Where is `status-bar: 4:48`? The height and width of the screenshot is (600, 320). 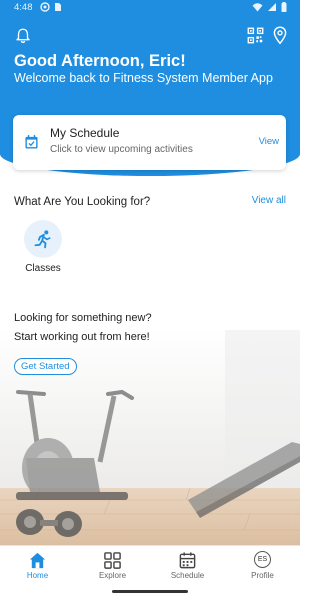
status-bar: 4:48 is located at coordinates (150, 8).